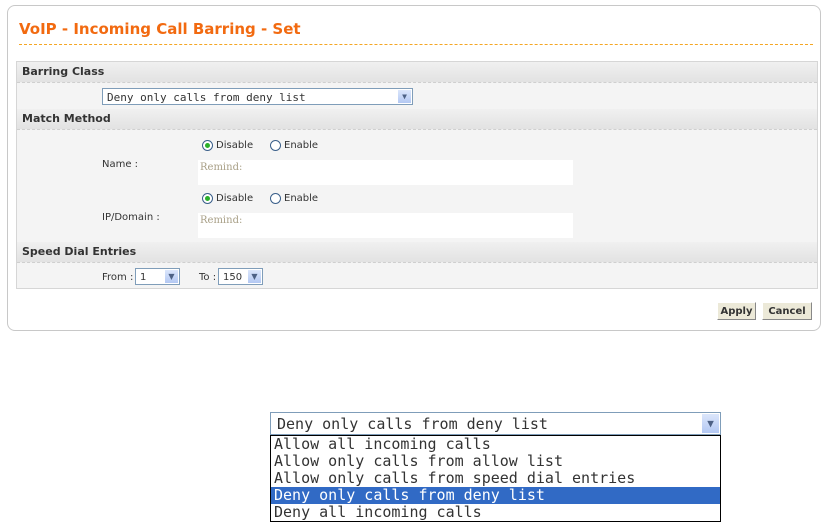 The height and width of the screenshot is (524, 827). What do you see at coordinates (416, 44) in the screenshot?
I see `title-divider` at bounding box center [416, 44].